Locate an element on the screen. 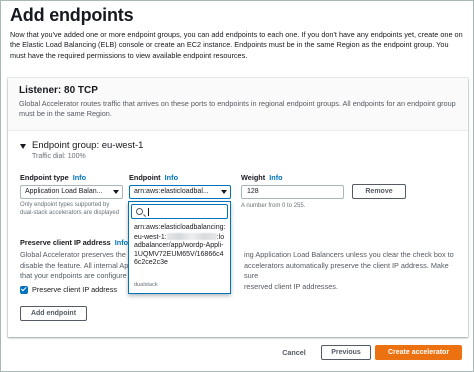 The height and width of the screenshot is (372, 474). preserve-ip-info-link: Info is located at coordinates (121, 242).